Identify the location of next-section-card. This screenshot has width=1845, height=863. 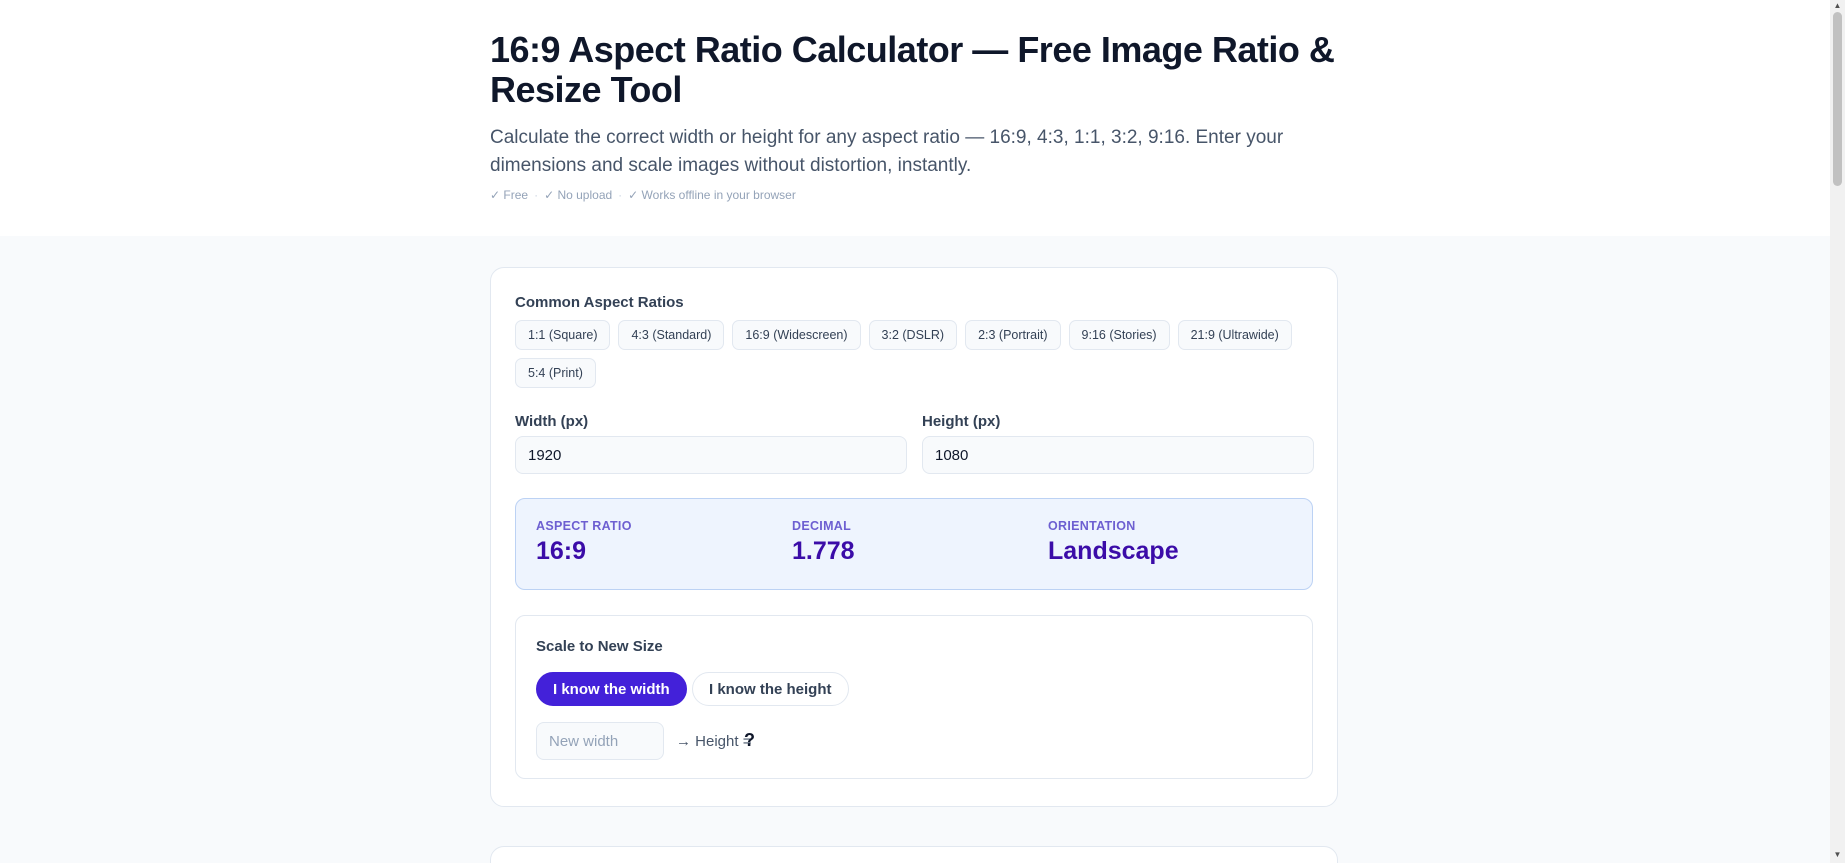
(914, 854).